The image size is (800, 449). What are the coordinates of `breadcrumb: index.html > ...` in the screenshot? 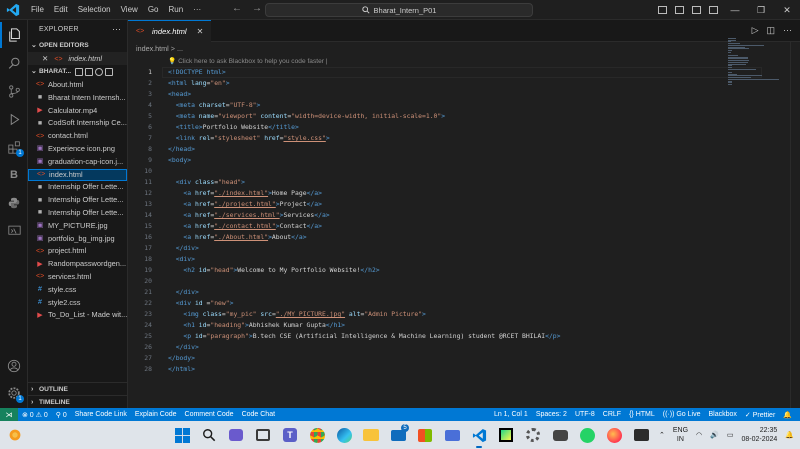 It's located at (464, 49).